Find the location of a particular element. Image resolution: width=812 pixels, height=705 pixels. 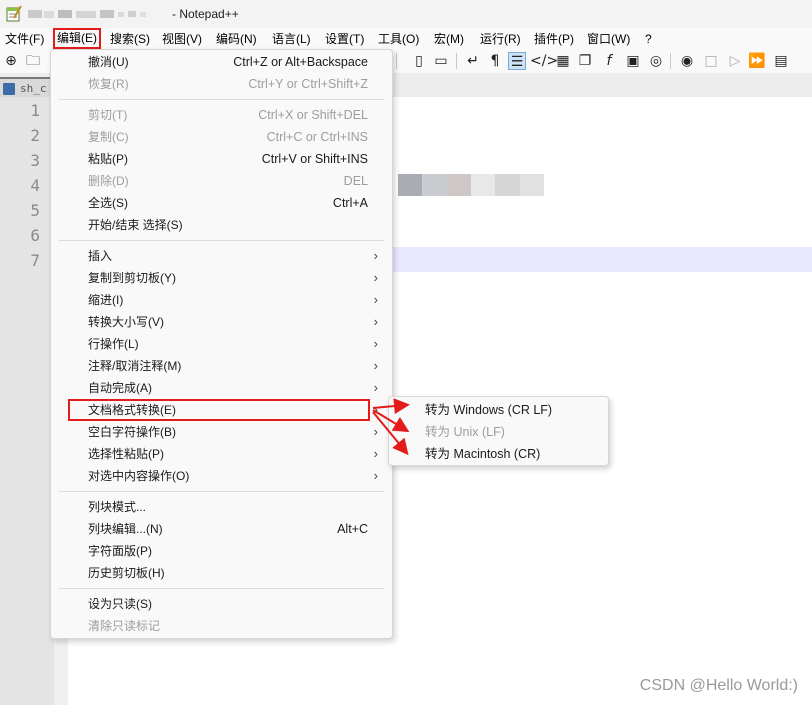

menu-item-insert: 插入 › is located at coordinates (221, 256).